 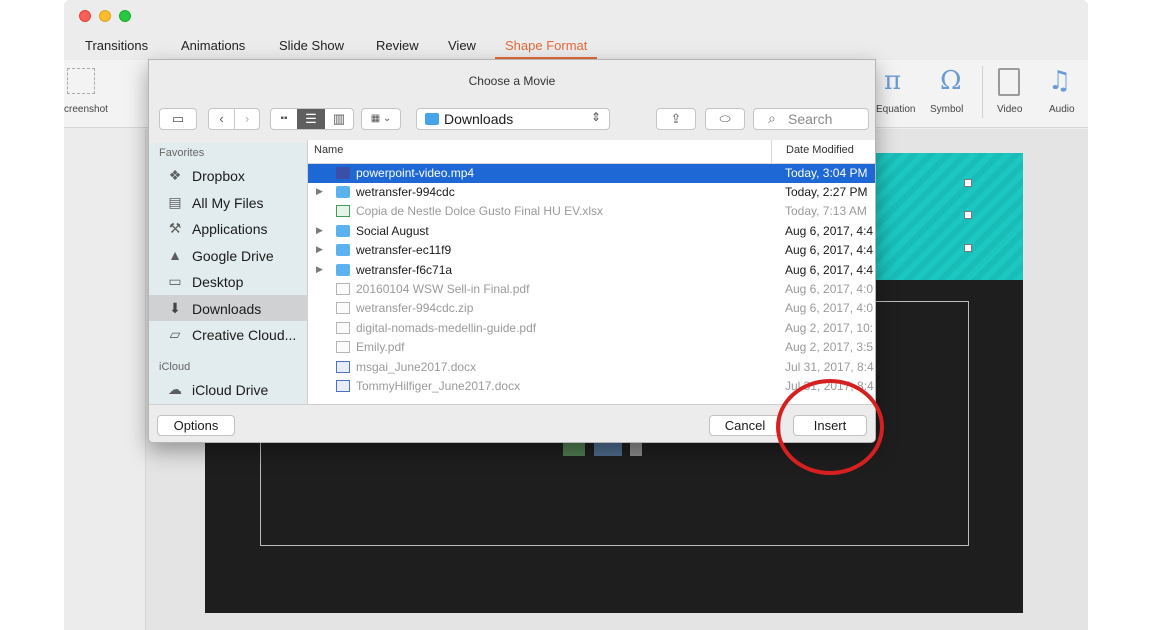 I want to click on sidebar-item-dropbox: ❖ Dropbox, so click(x=228, y=175).